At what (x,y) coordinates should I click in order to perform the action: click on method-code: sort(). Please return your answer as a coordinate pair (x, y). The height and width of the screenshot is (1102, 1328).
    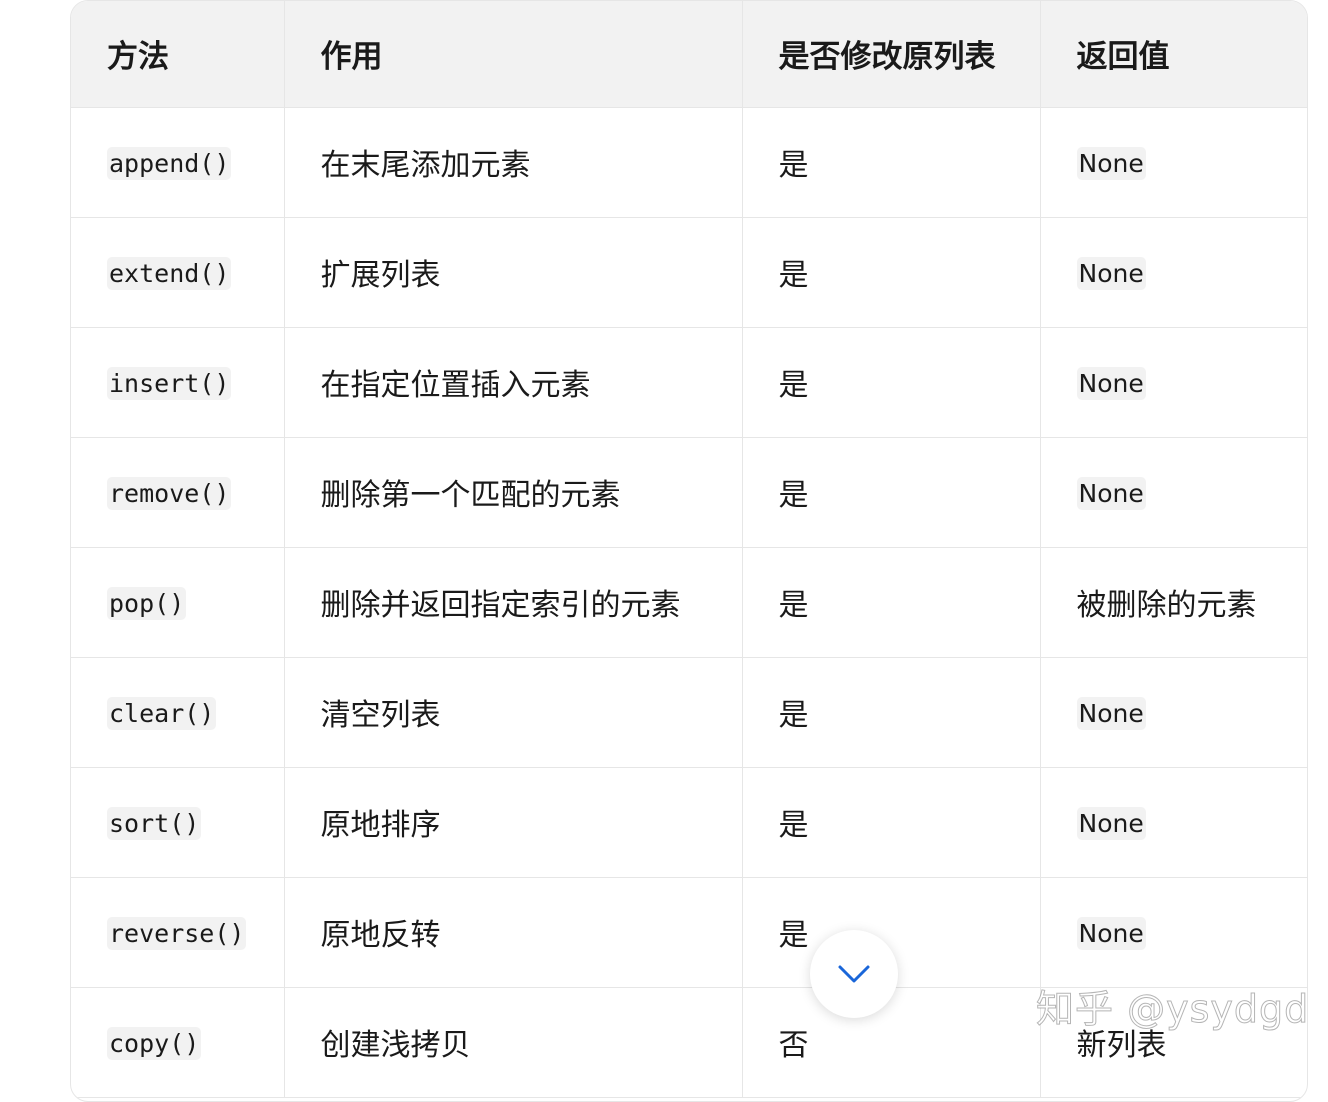
    Looking at the image, I should click on (154, 823).